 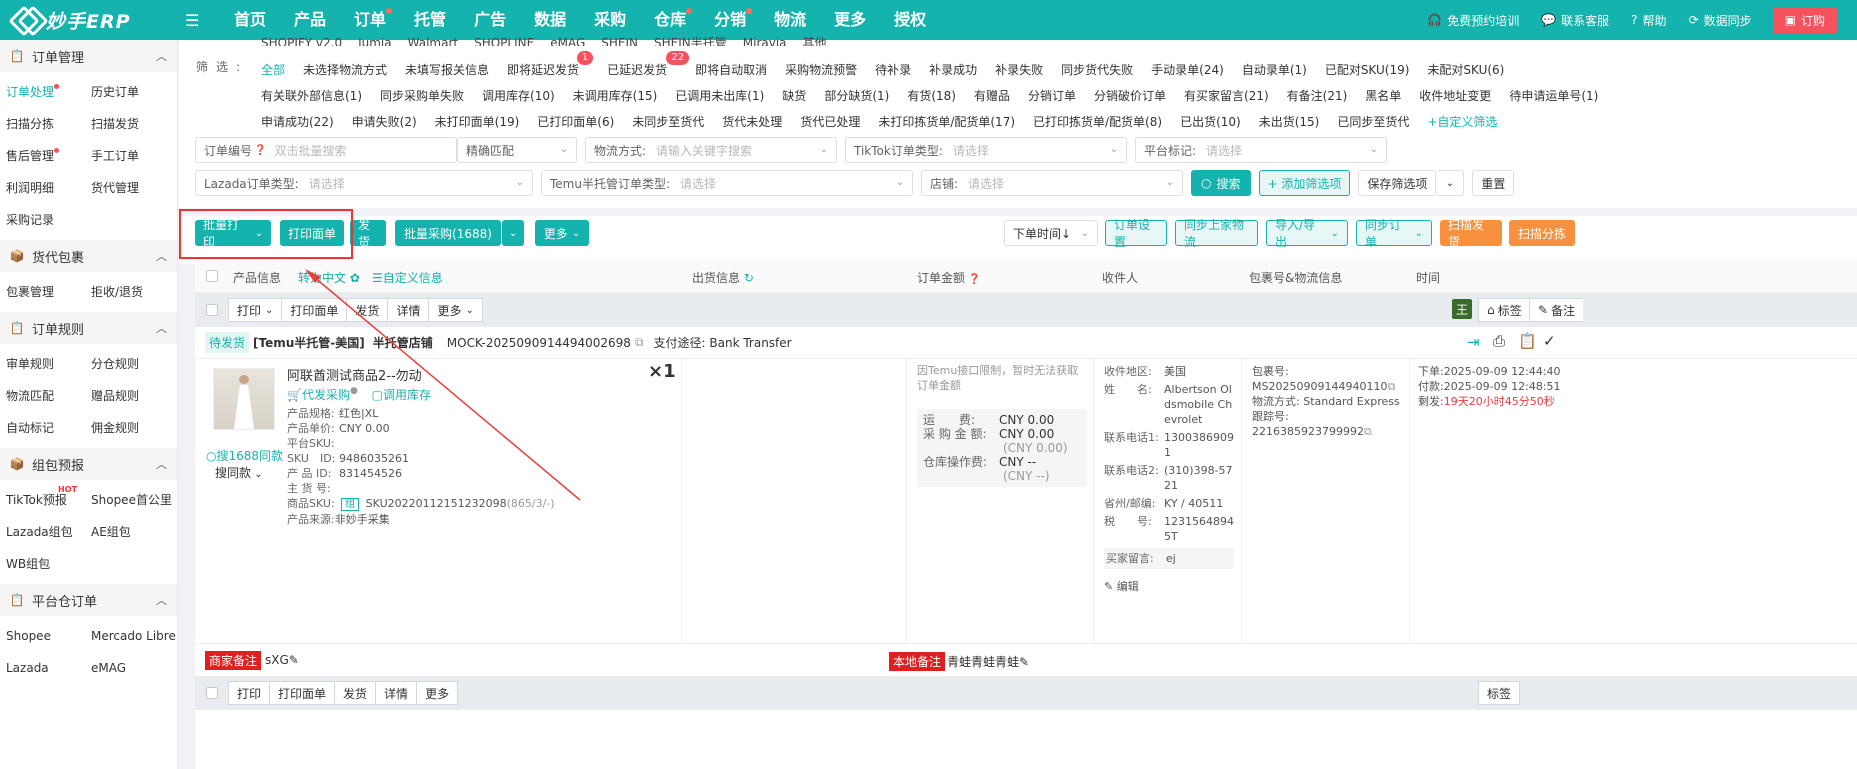 What do you see at coordinates (1450, 183) in the screenshot?
I see `save-filter-dropdown: ⌄` at bounding box center [1450, 183].